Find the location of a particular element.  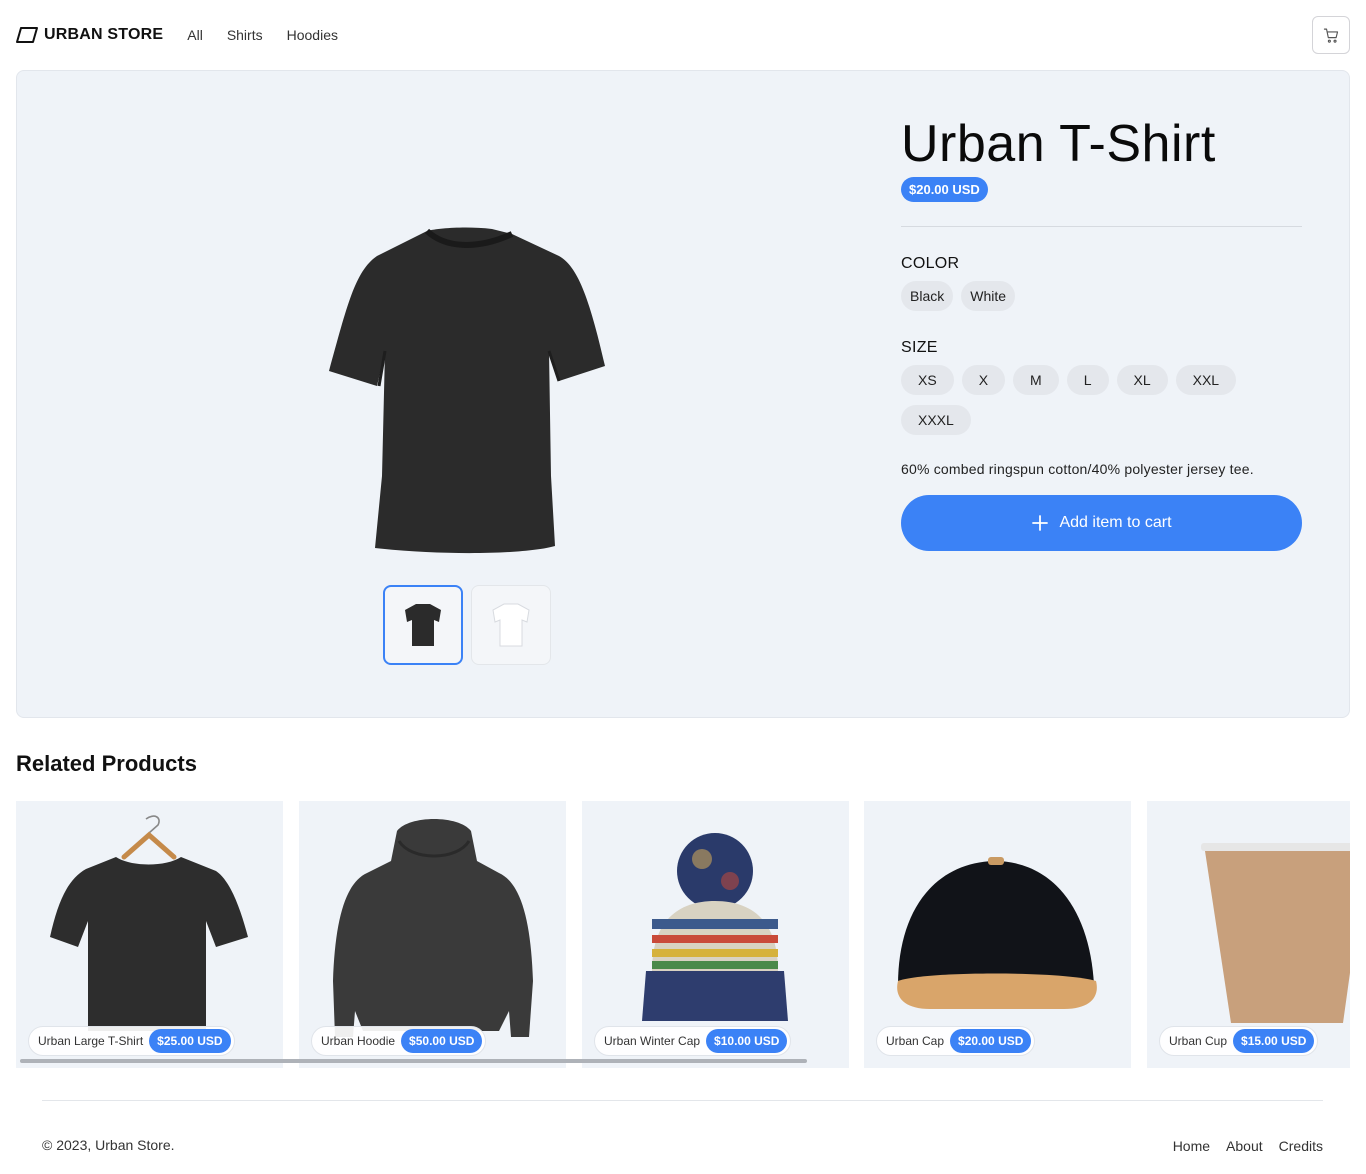

shopping-cart-icon is located at coordinates (1330, 35).